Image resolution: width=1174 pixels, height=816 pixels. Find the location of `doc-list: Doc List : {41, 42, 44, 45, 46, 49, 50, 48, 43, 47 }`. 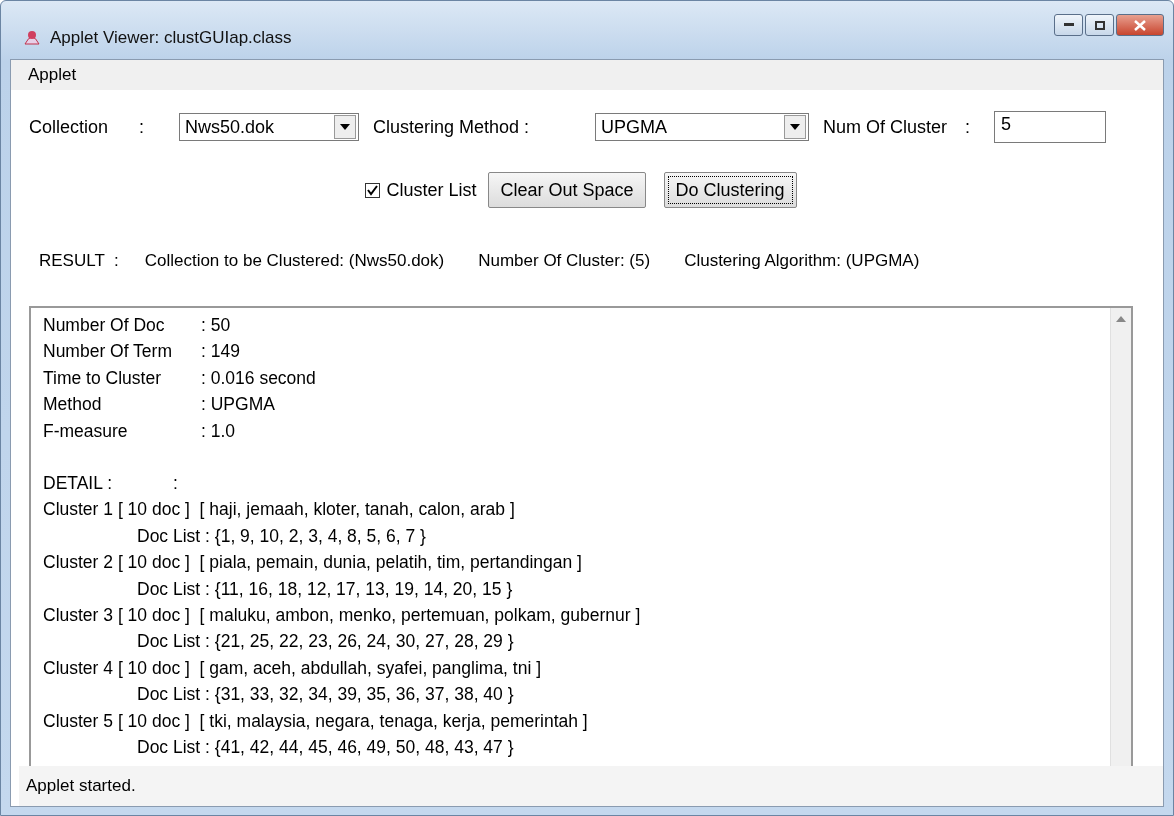

doc-list: Doc List : {41, 42, 44, 45, 46, 49, 50, 48, 43, 47 } is located at coordinates (278, 747).